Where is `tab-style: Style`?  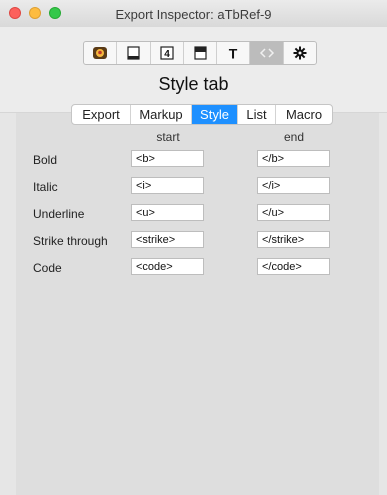
tab-style: Style is located at coordinates (215, 114).